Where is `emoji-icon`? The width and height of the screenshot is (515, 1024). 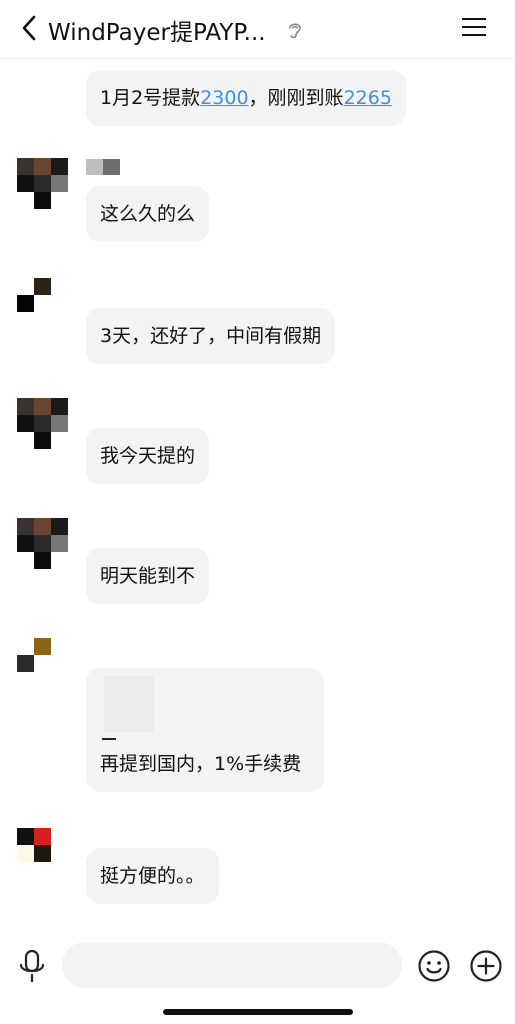
emoji-icon is located at coordinates (434, 966).